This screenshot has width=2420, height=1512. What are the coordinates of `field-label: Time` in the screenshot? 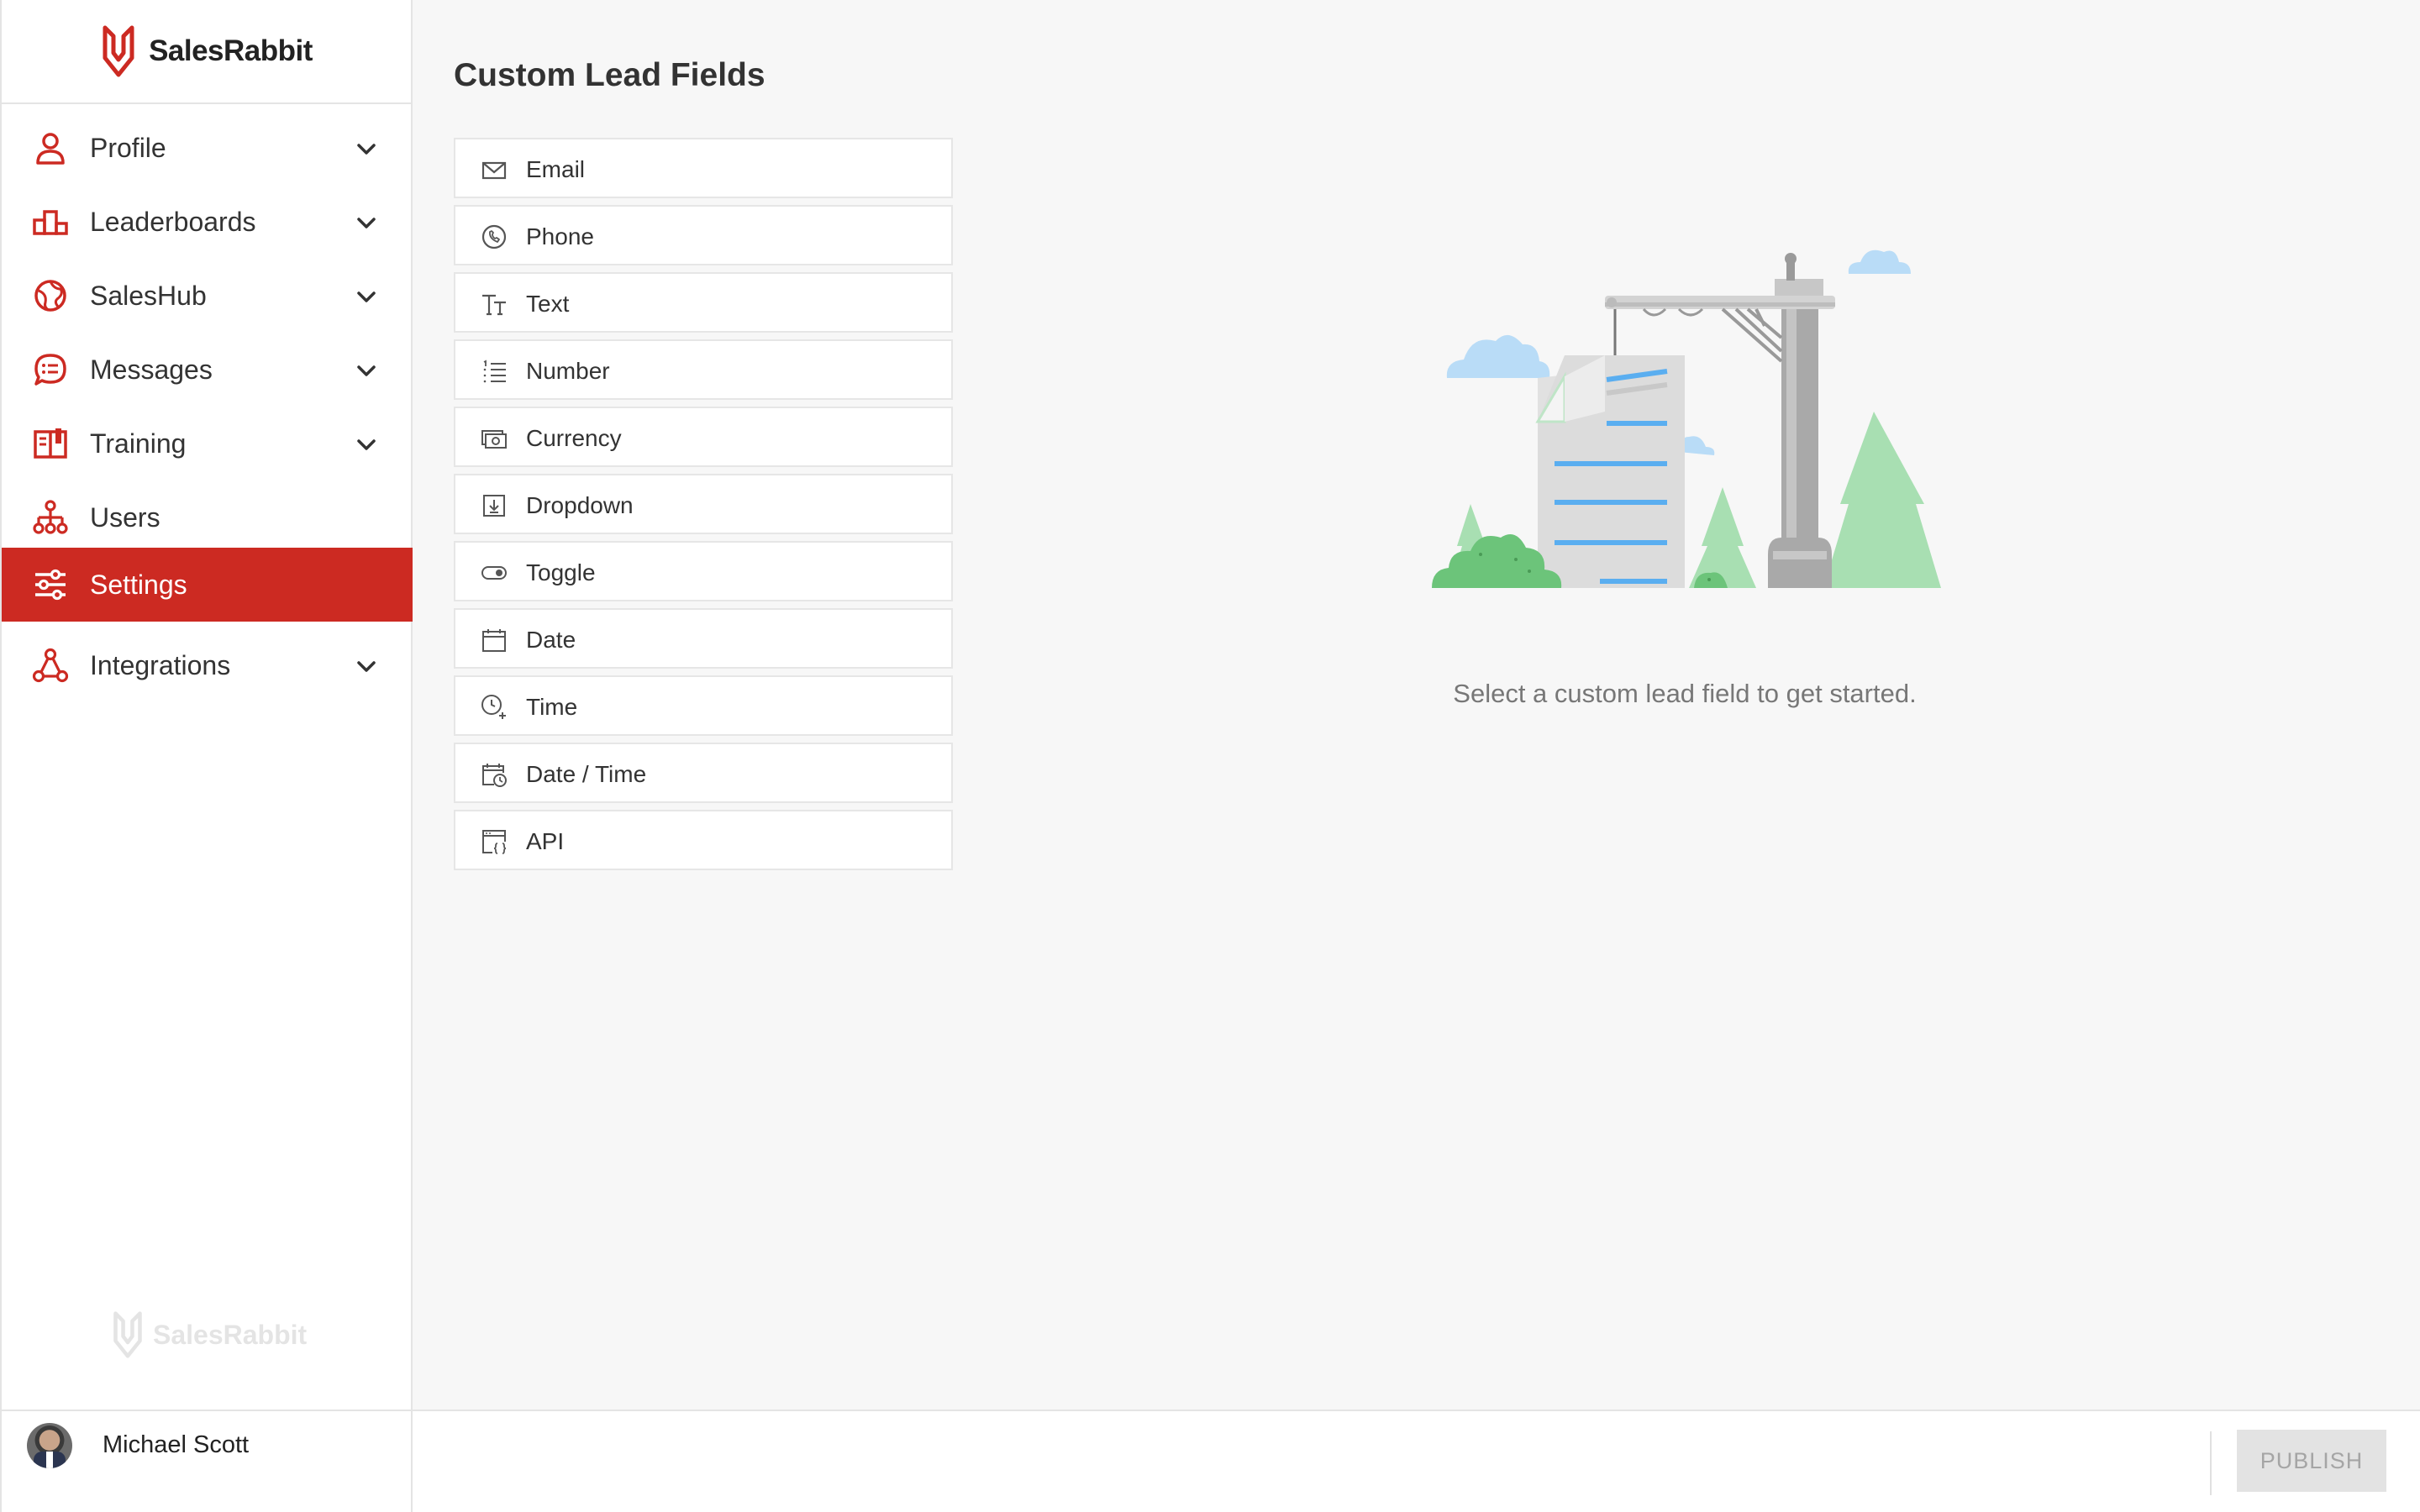 It's located at (552, 707).